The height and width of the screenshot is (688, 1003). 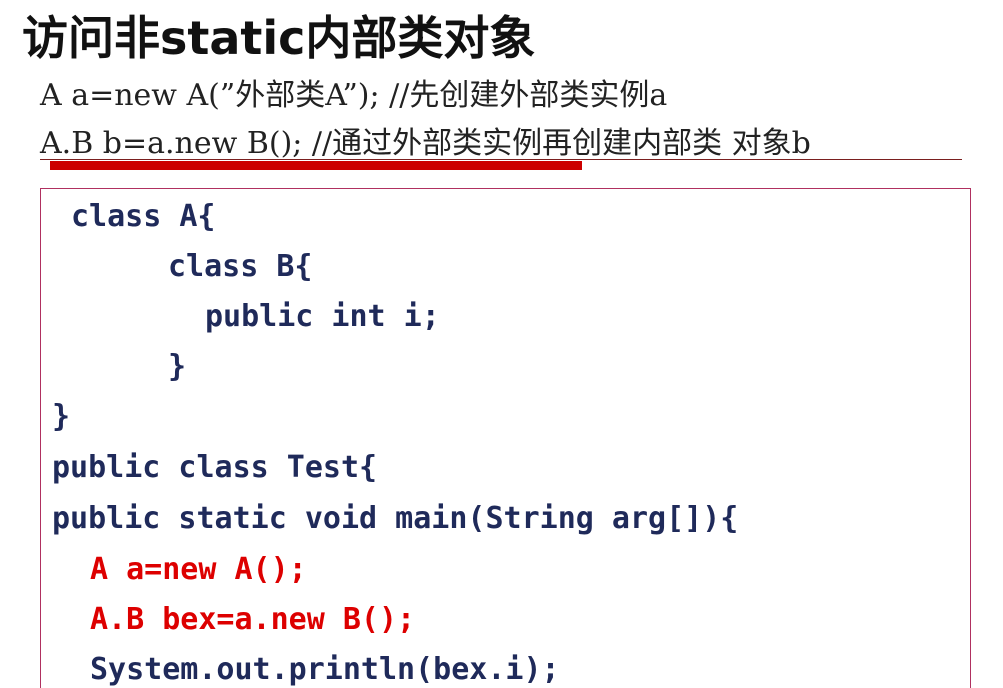 I want to click on code-line: System.out.println(bex.i);, so click(x=325, y=669).